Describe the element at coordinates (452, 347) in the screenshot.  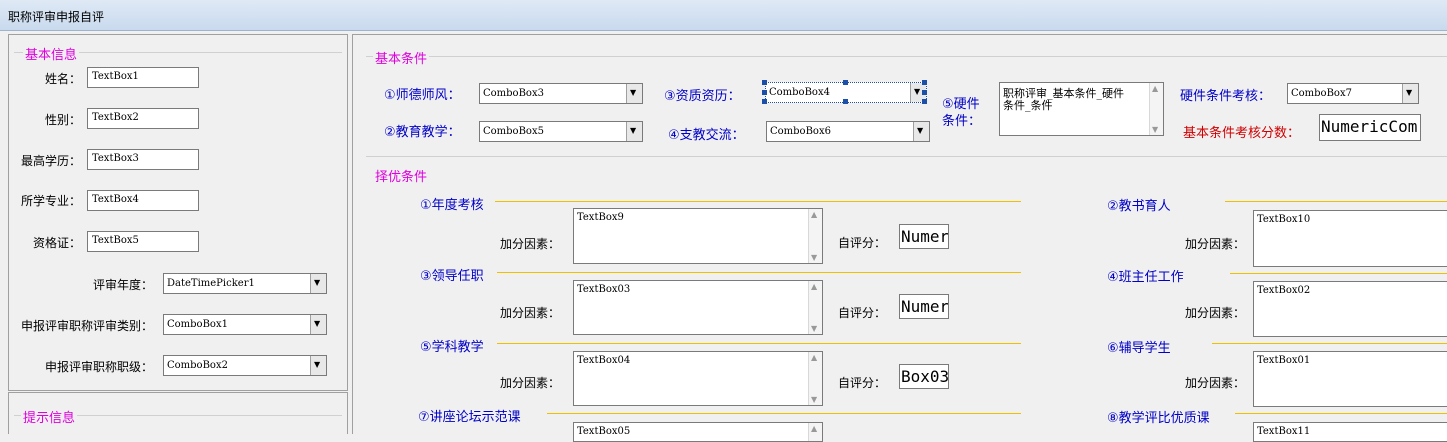
I see `subject-teaching-title: ⑤学科教学` at that location.